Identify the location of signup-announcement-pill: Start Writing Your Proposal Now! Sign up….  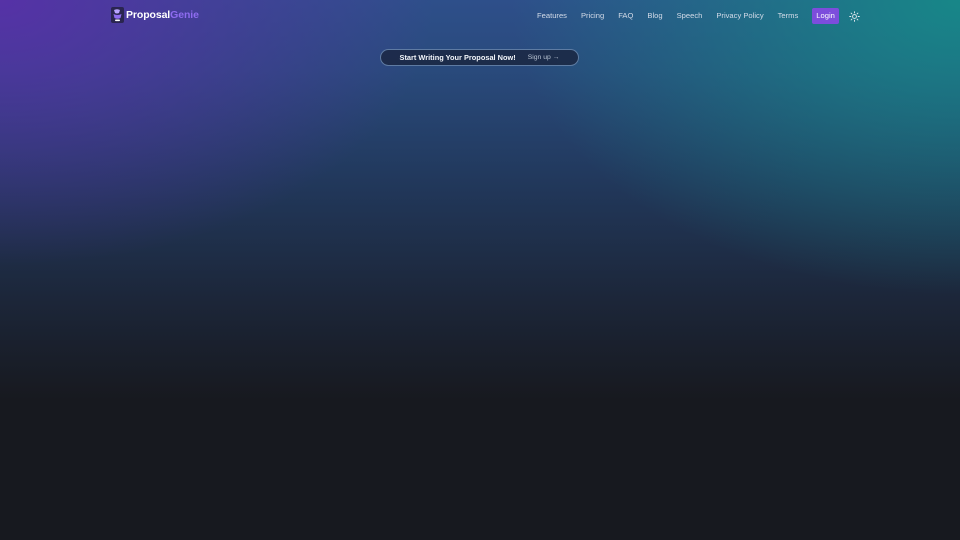
(479, 57).